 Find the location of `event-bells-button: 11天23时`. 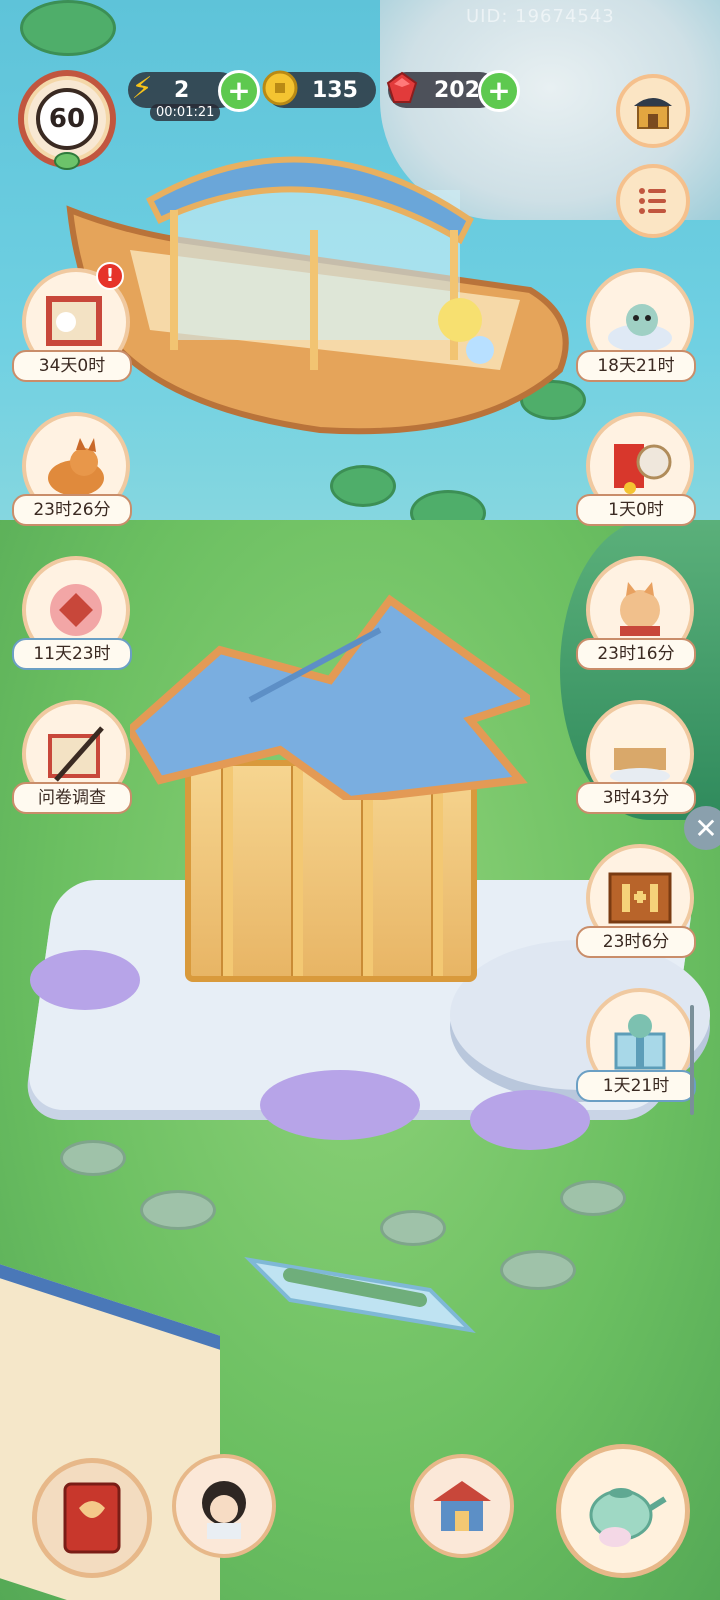

event-bells-button: 11天23时 is located at coordinates (72, 616).